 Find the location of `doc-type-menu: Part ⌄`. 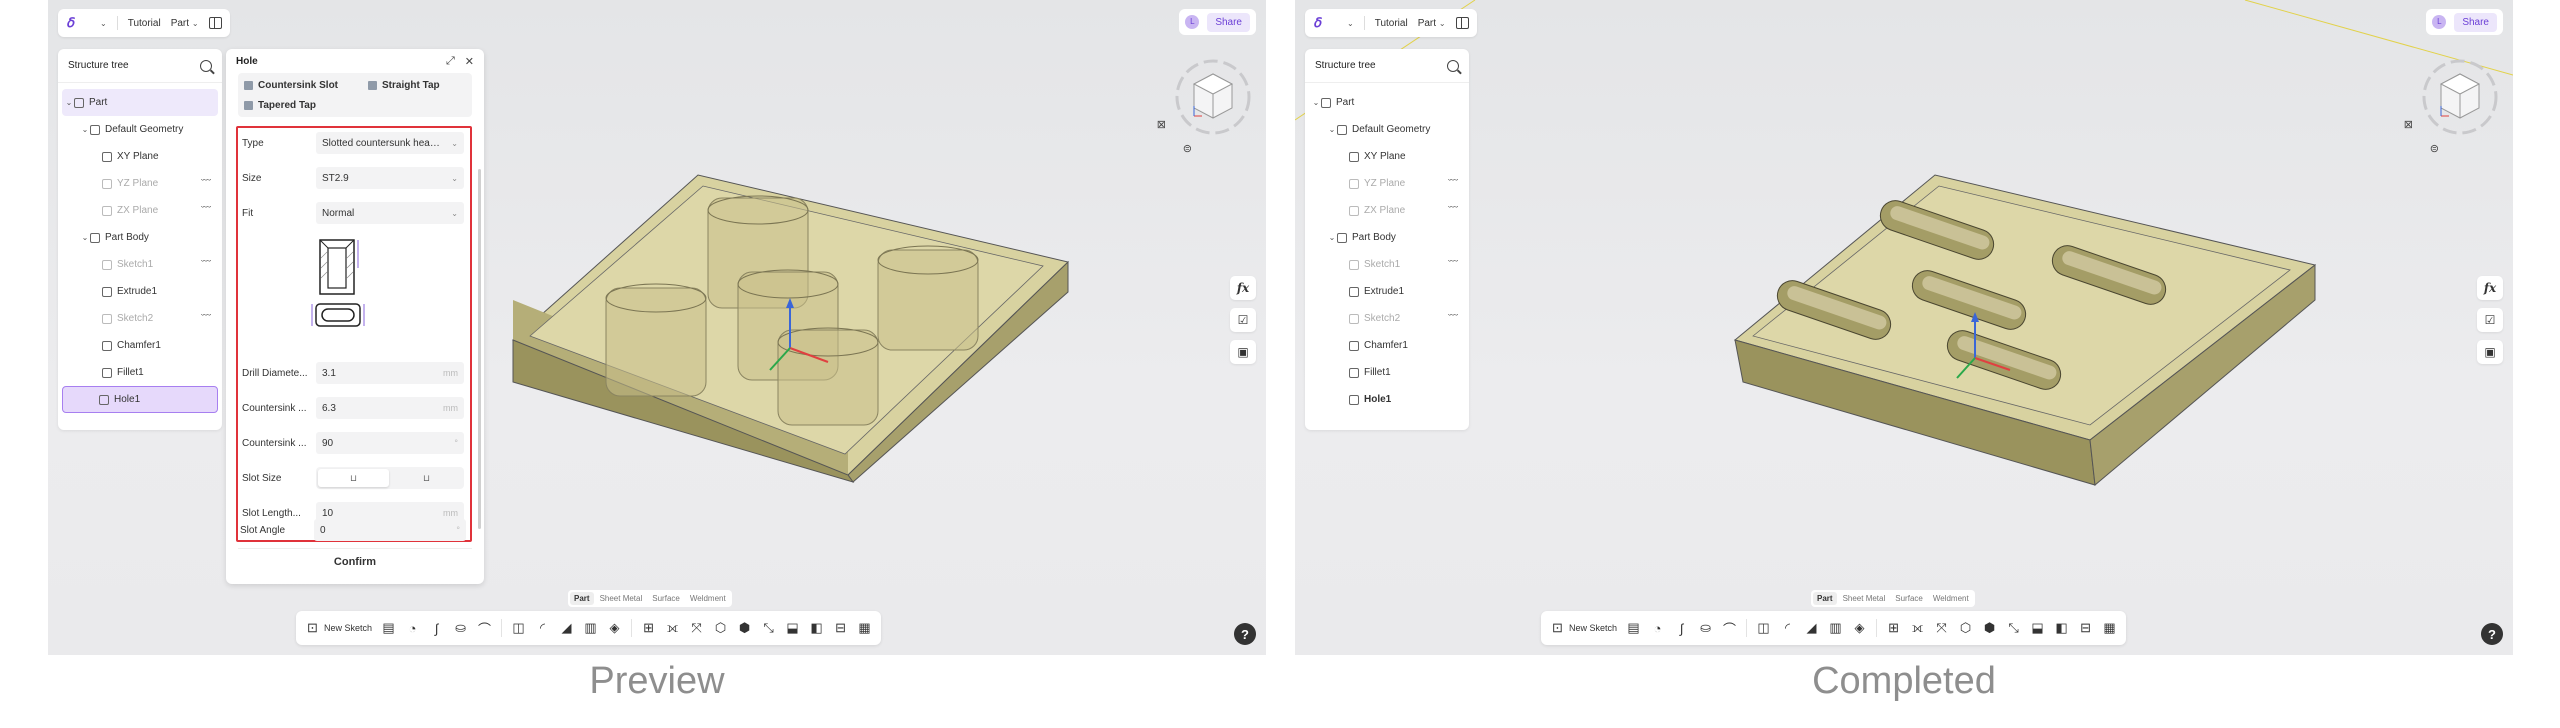

doc-type-menu: Part ⌄ is located at coordinates (1432, 23).